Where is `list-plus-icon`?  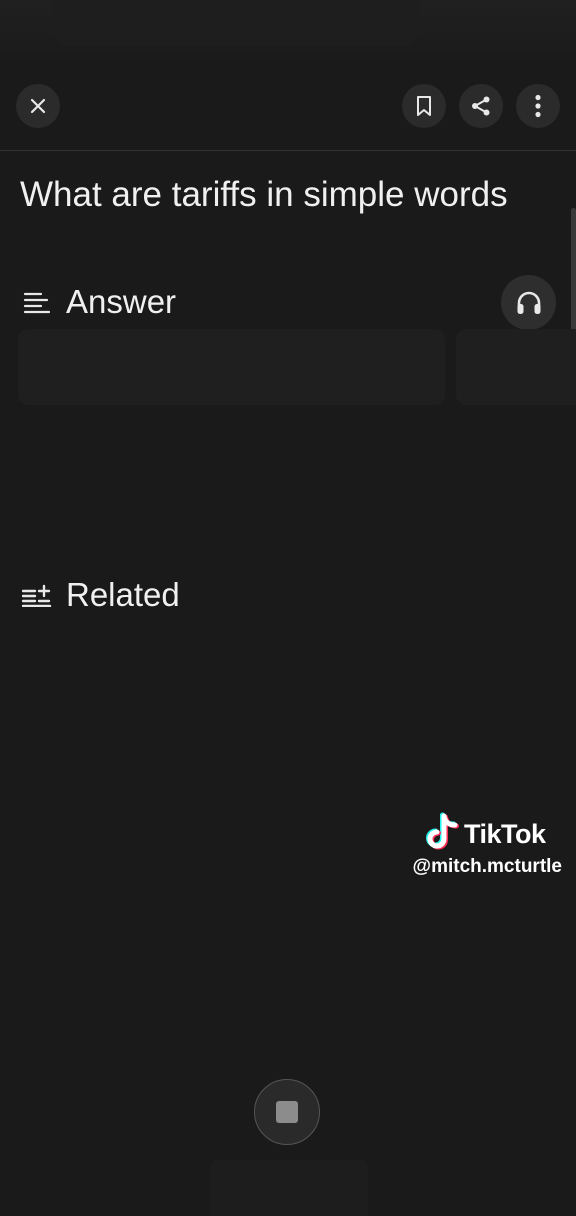 list-plus-icon is located at coordinates (37, 595).